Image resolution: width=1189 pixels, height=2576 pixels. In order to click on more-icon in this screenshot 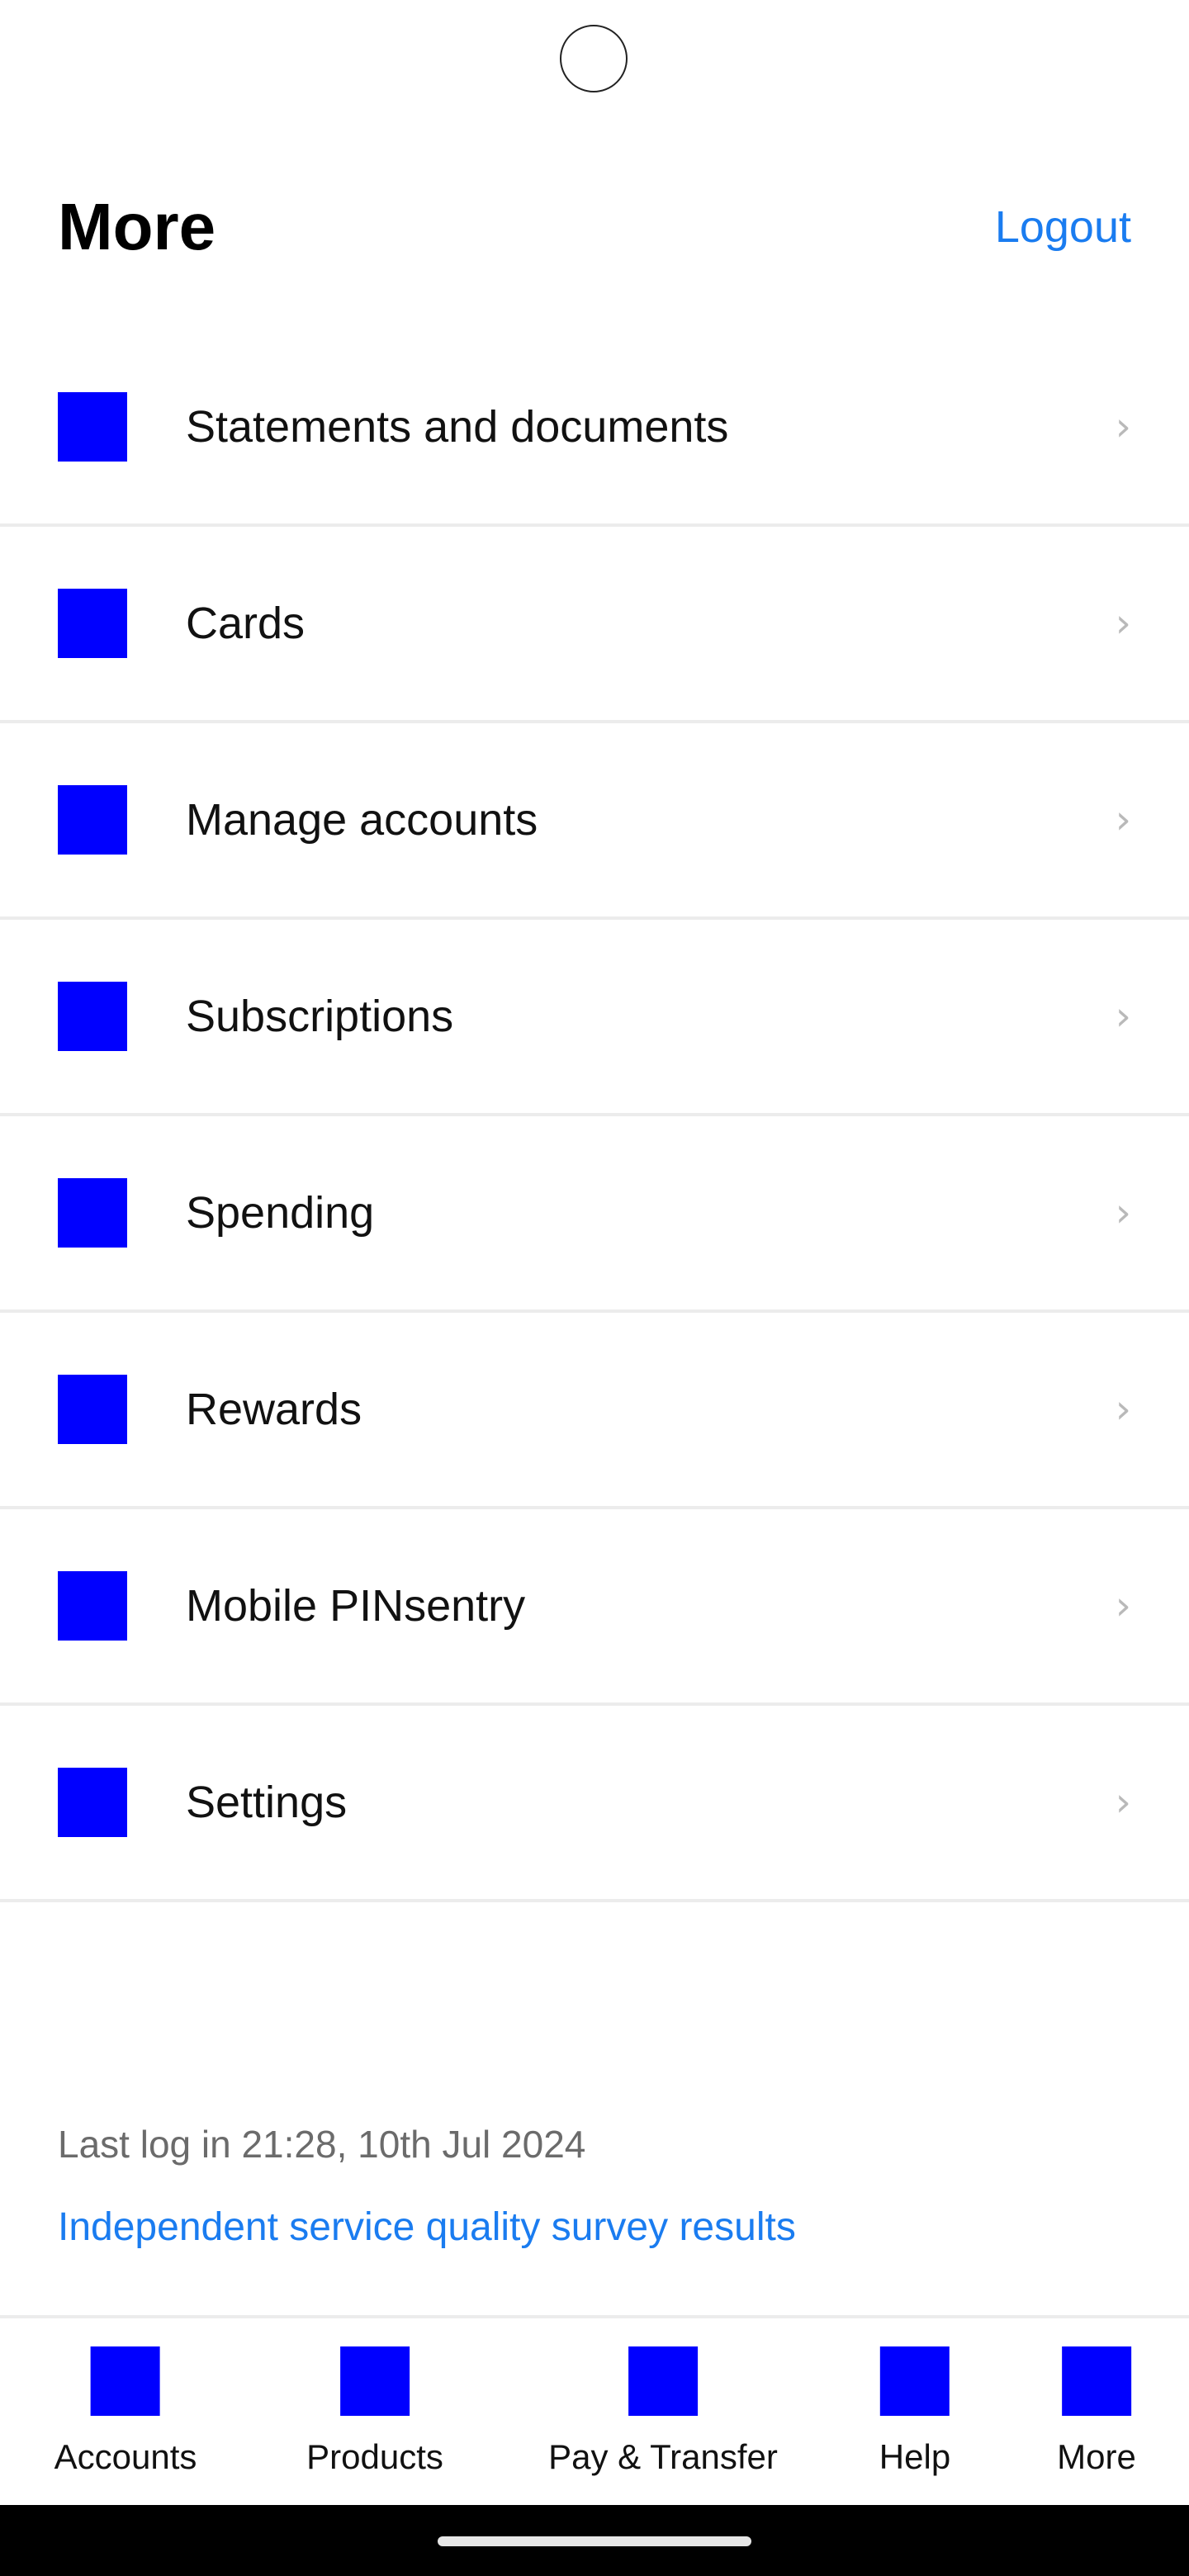, I will do `click(1096, 2381)`.